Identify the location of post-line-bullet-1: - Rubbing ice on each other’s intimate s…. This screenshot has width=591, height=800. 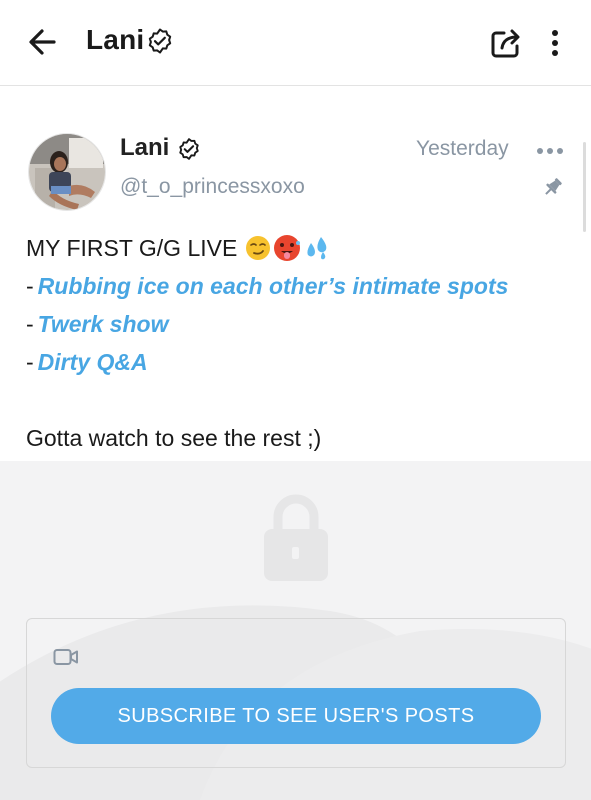
(267, 286).